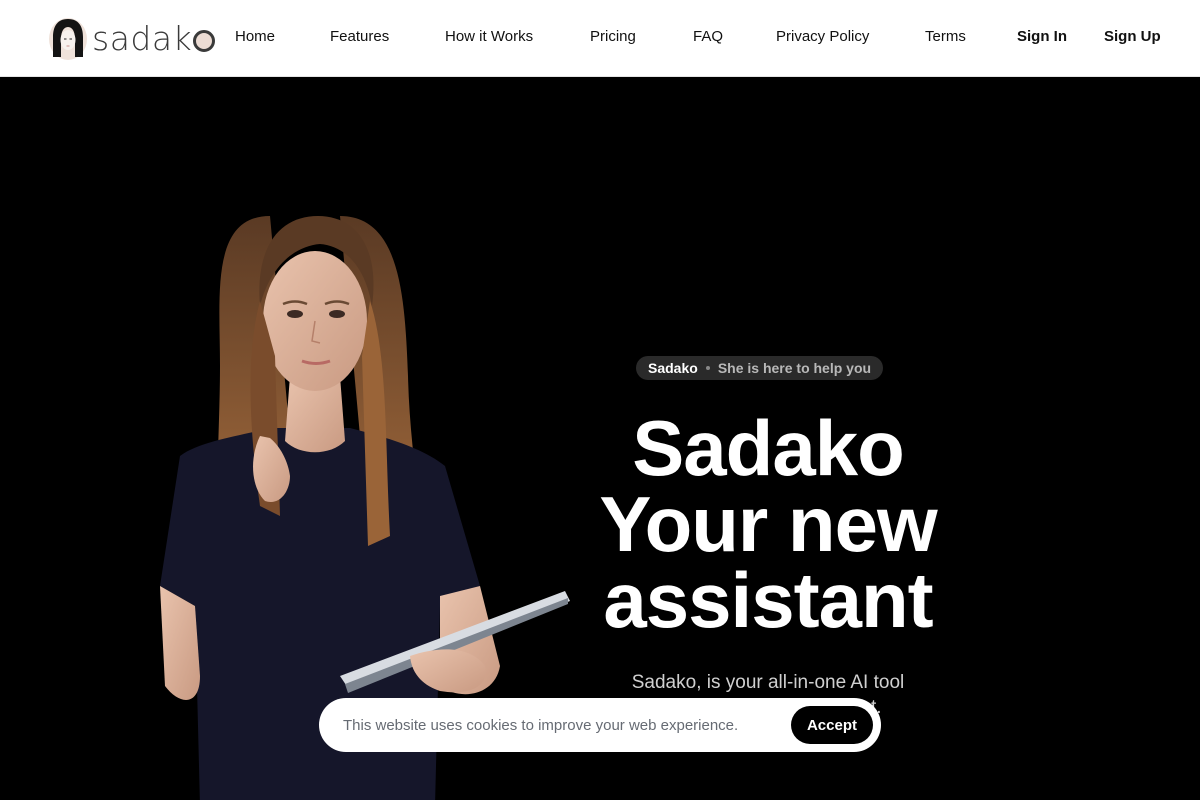 The height and width of the screenshot is (800, 1200). What do you see at coordinates (1132, 36) in the screenshot?
I see `sign-up-link: Sign Up` at bounding box center [1132, 36].